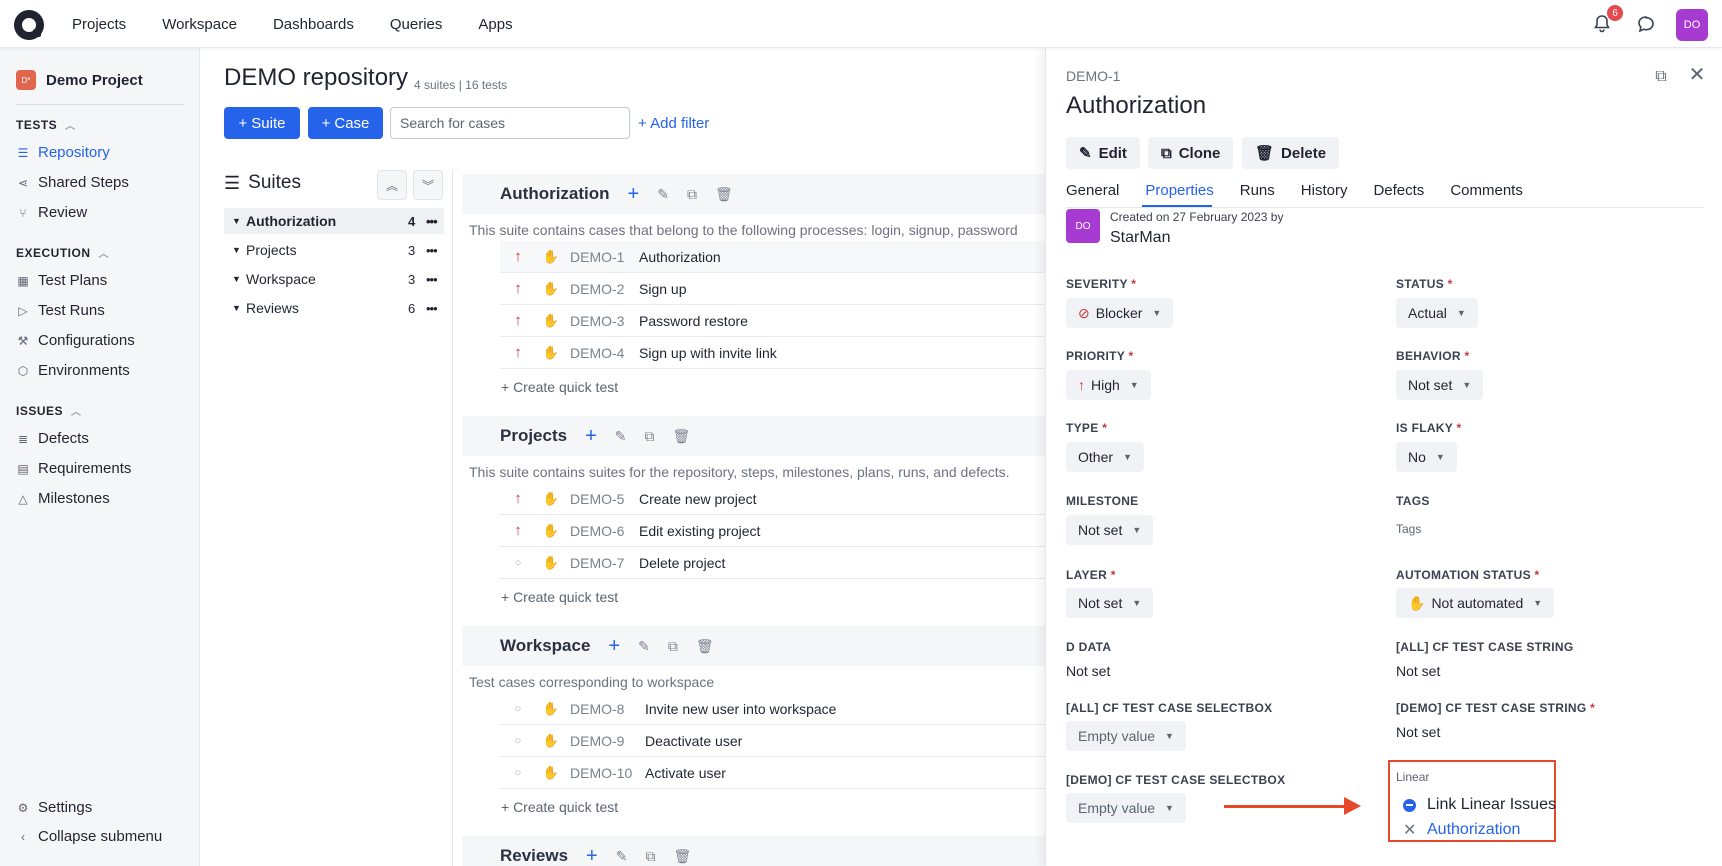  Describe the element at coordinates (54, 807) in the screenshot. I see `sidebar-item-settings: ⚙ Settings` at that location.